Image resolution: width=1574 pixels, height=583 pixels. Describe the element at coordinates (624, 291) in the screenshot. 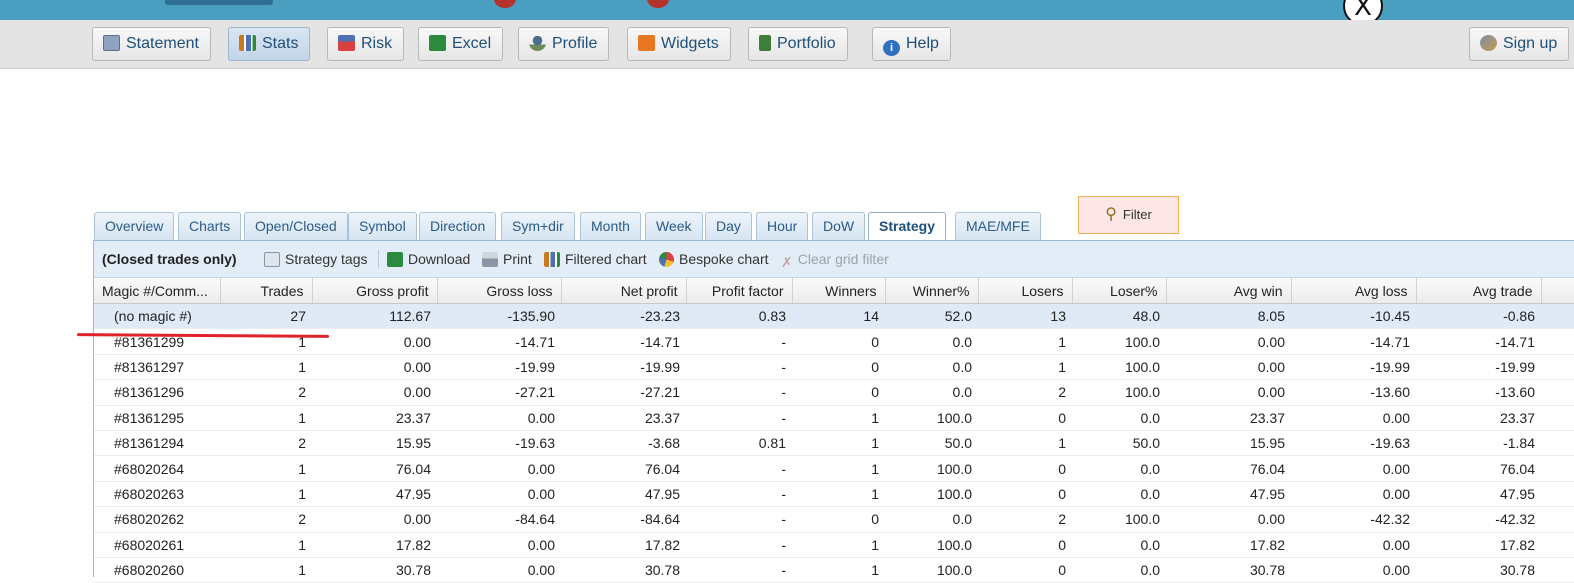

I see `column-header-net-profit: Net profit` at that location.